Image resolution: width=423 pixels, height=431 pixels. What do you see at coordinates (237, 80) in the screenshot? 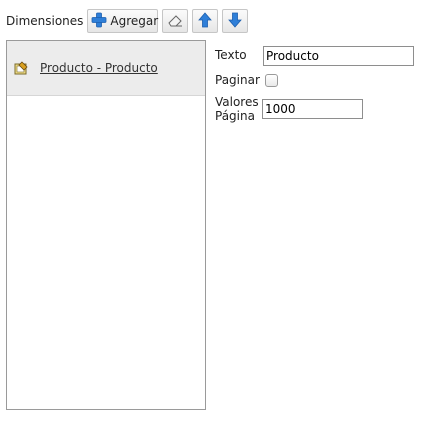
I see `paginar-label: Paginar` at bounding box center [237, 80].